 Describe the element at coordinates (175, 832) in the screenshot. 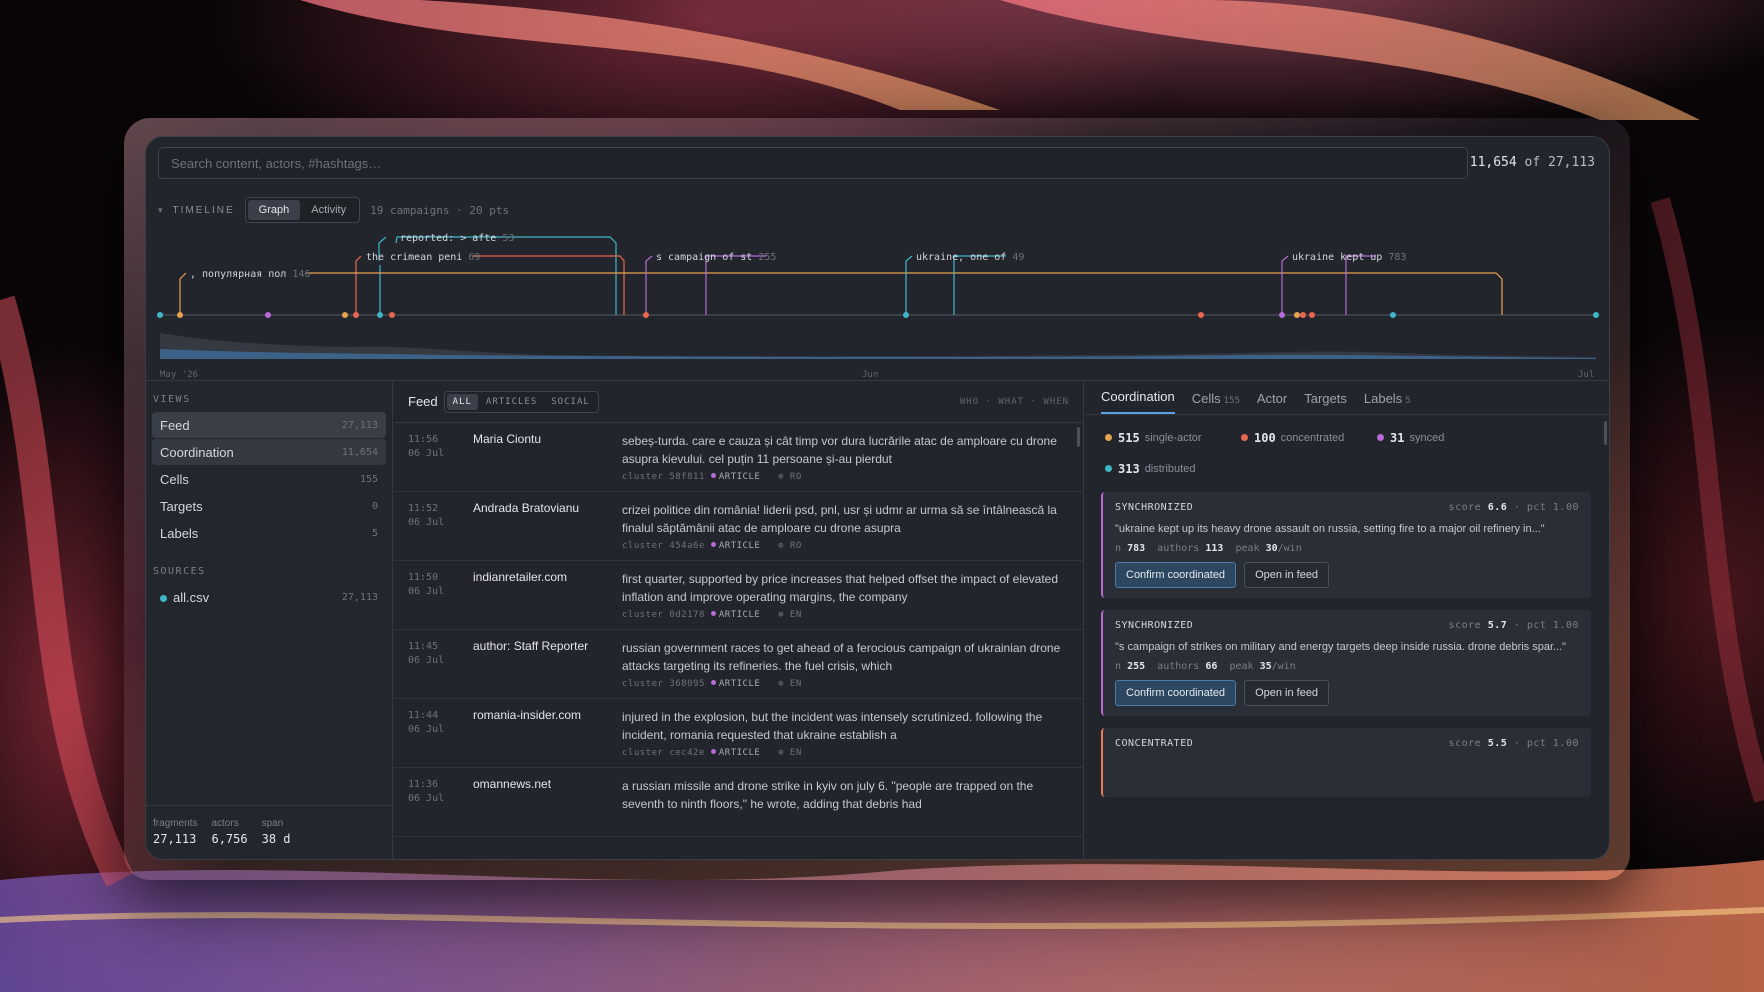

I see `stat-fragments: fragments 27,113` at that location.